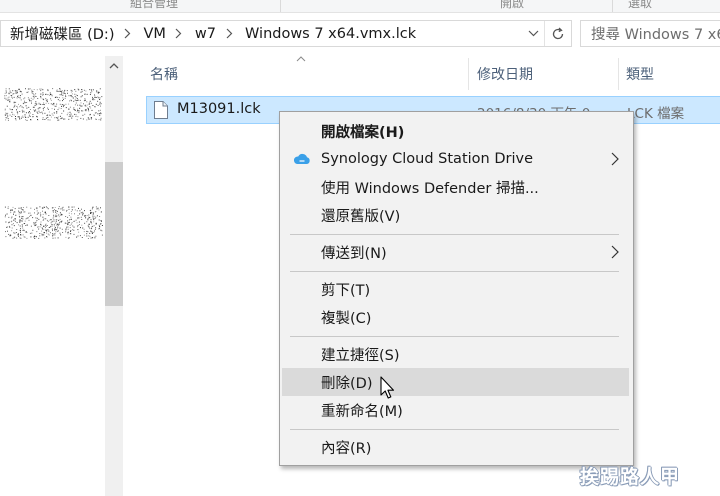 The image size is (720, 496). Describe the element at coordinates (512, 5) in the screenshot. I see `ribbon-group-open: 開啟` at that location.